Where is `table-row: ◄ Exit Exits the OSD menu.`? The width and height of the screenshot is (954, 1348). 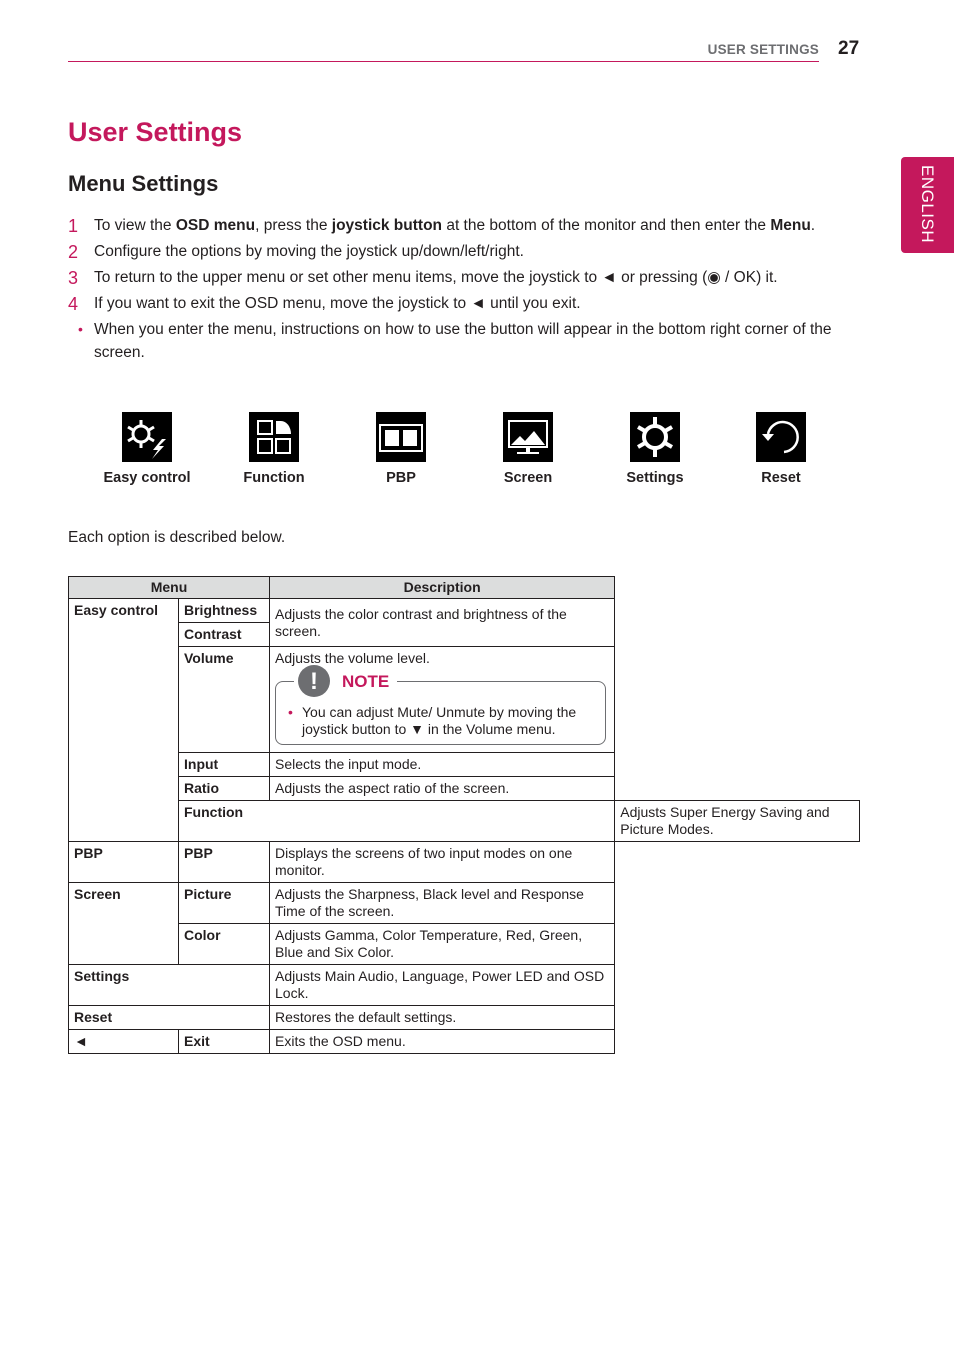 table-row: ◄ Exit Exits the OSD menu. is located at coordinates (464, 1041).